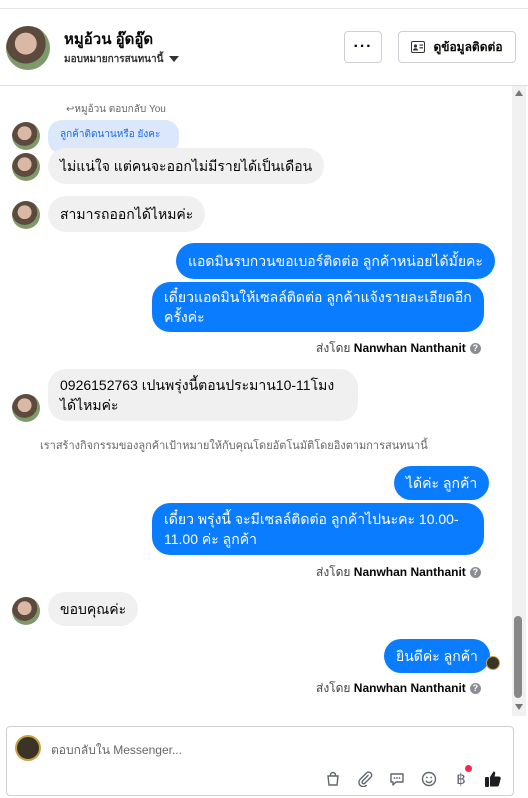  Describe the element at coordinates (116, 109) in the screenshot. I see `reply-label: ↩หมูอ้วน ตอบกลับ You` at that location.